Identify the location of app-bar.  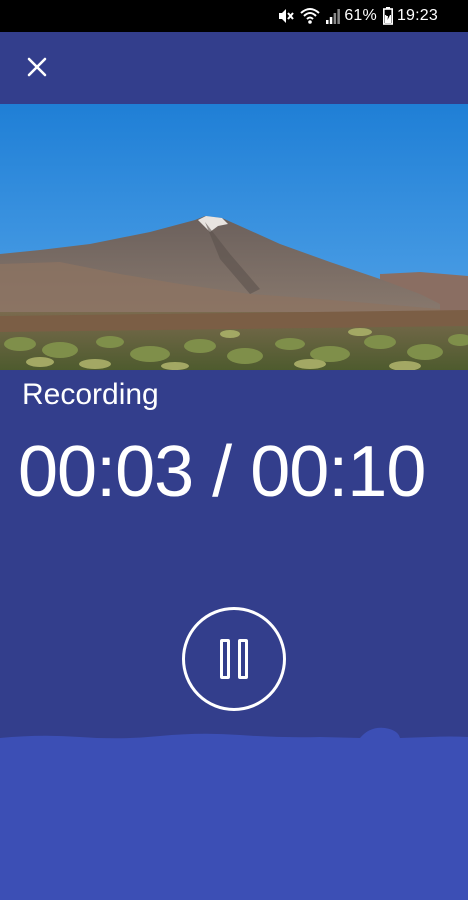
(234, 68).